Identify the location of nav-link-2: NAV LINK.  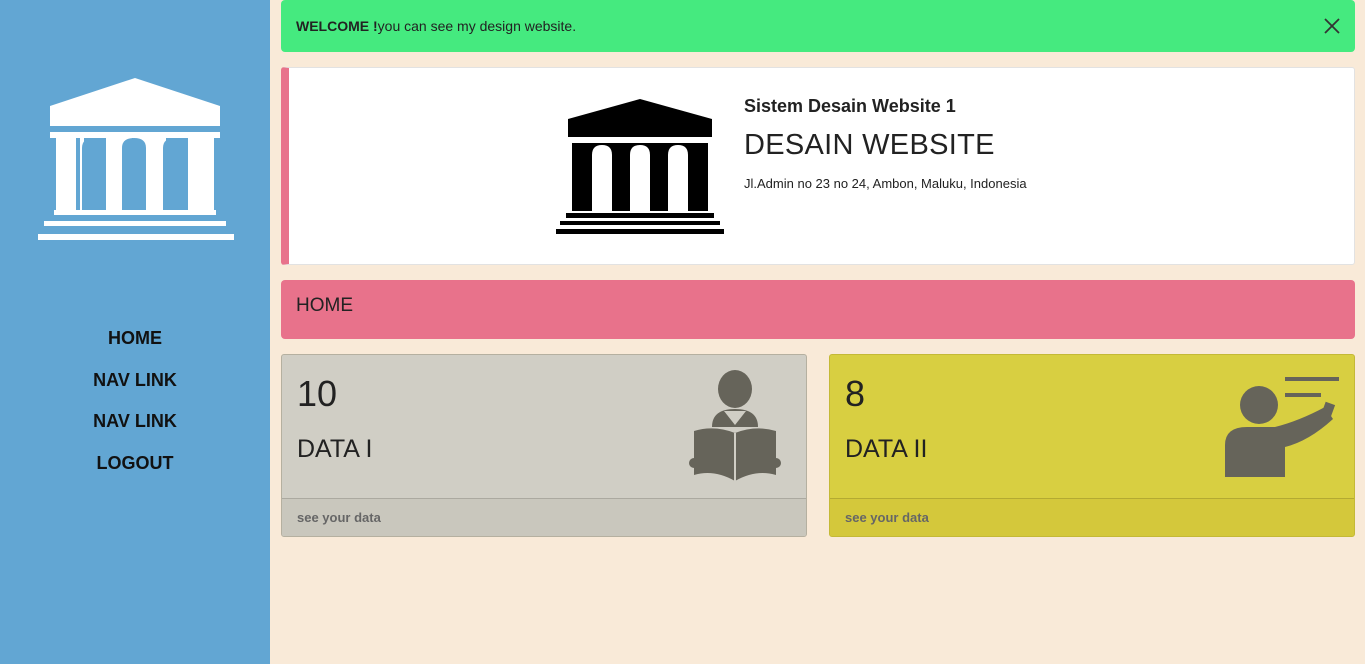
(135, 426).